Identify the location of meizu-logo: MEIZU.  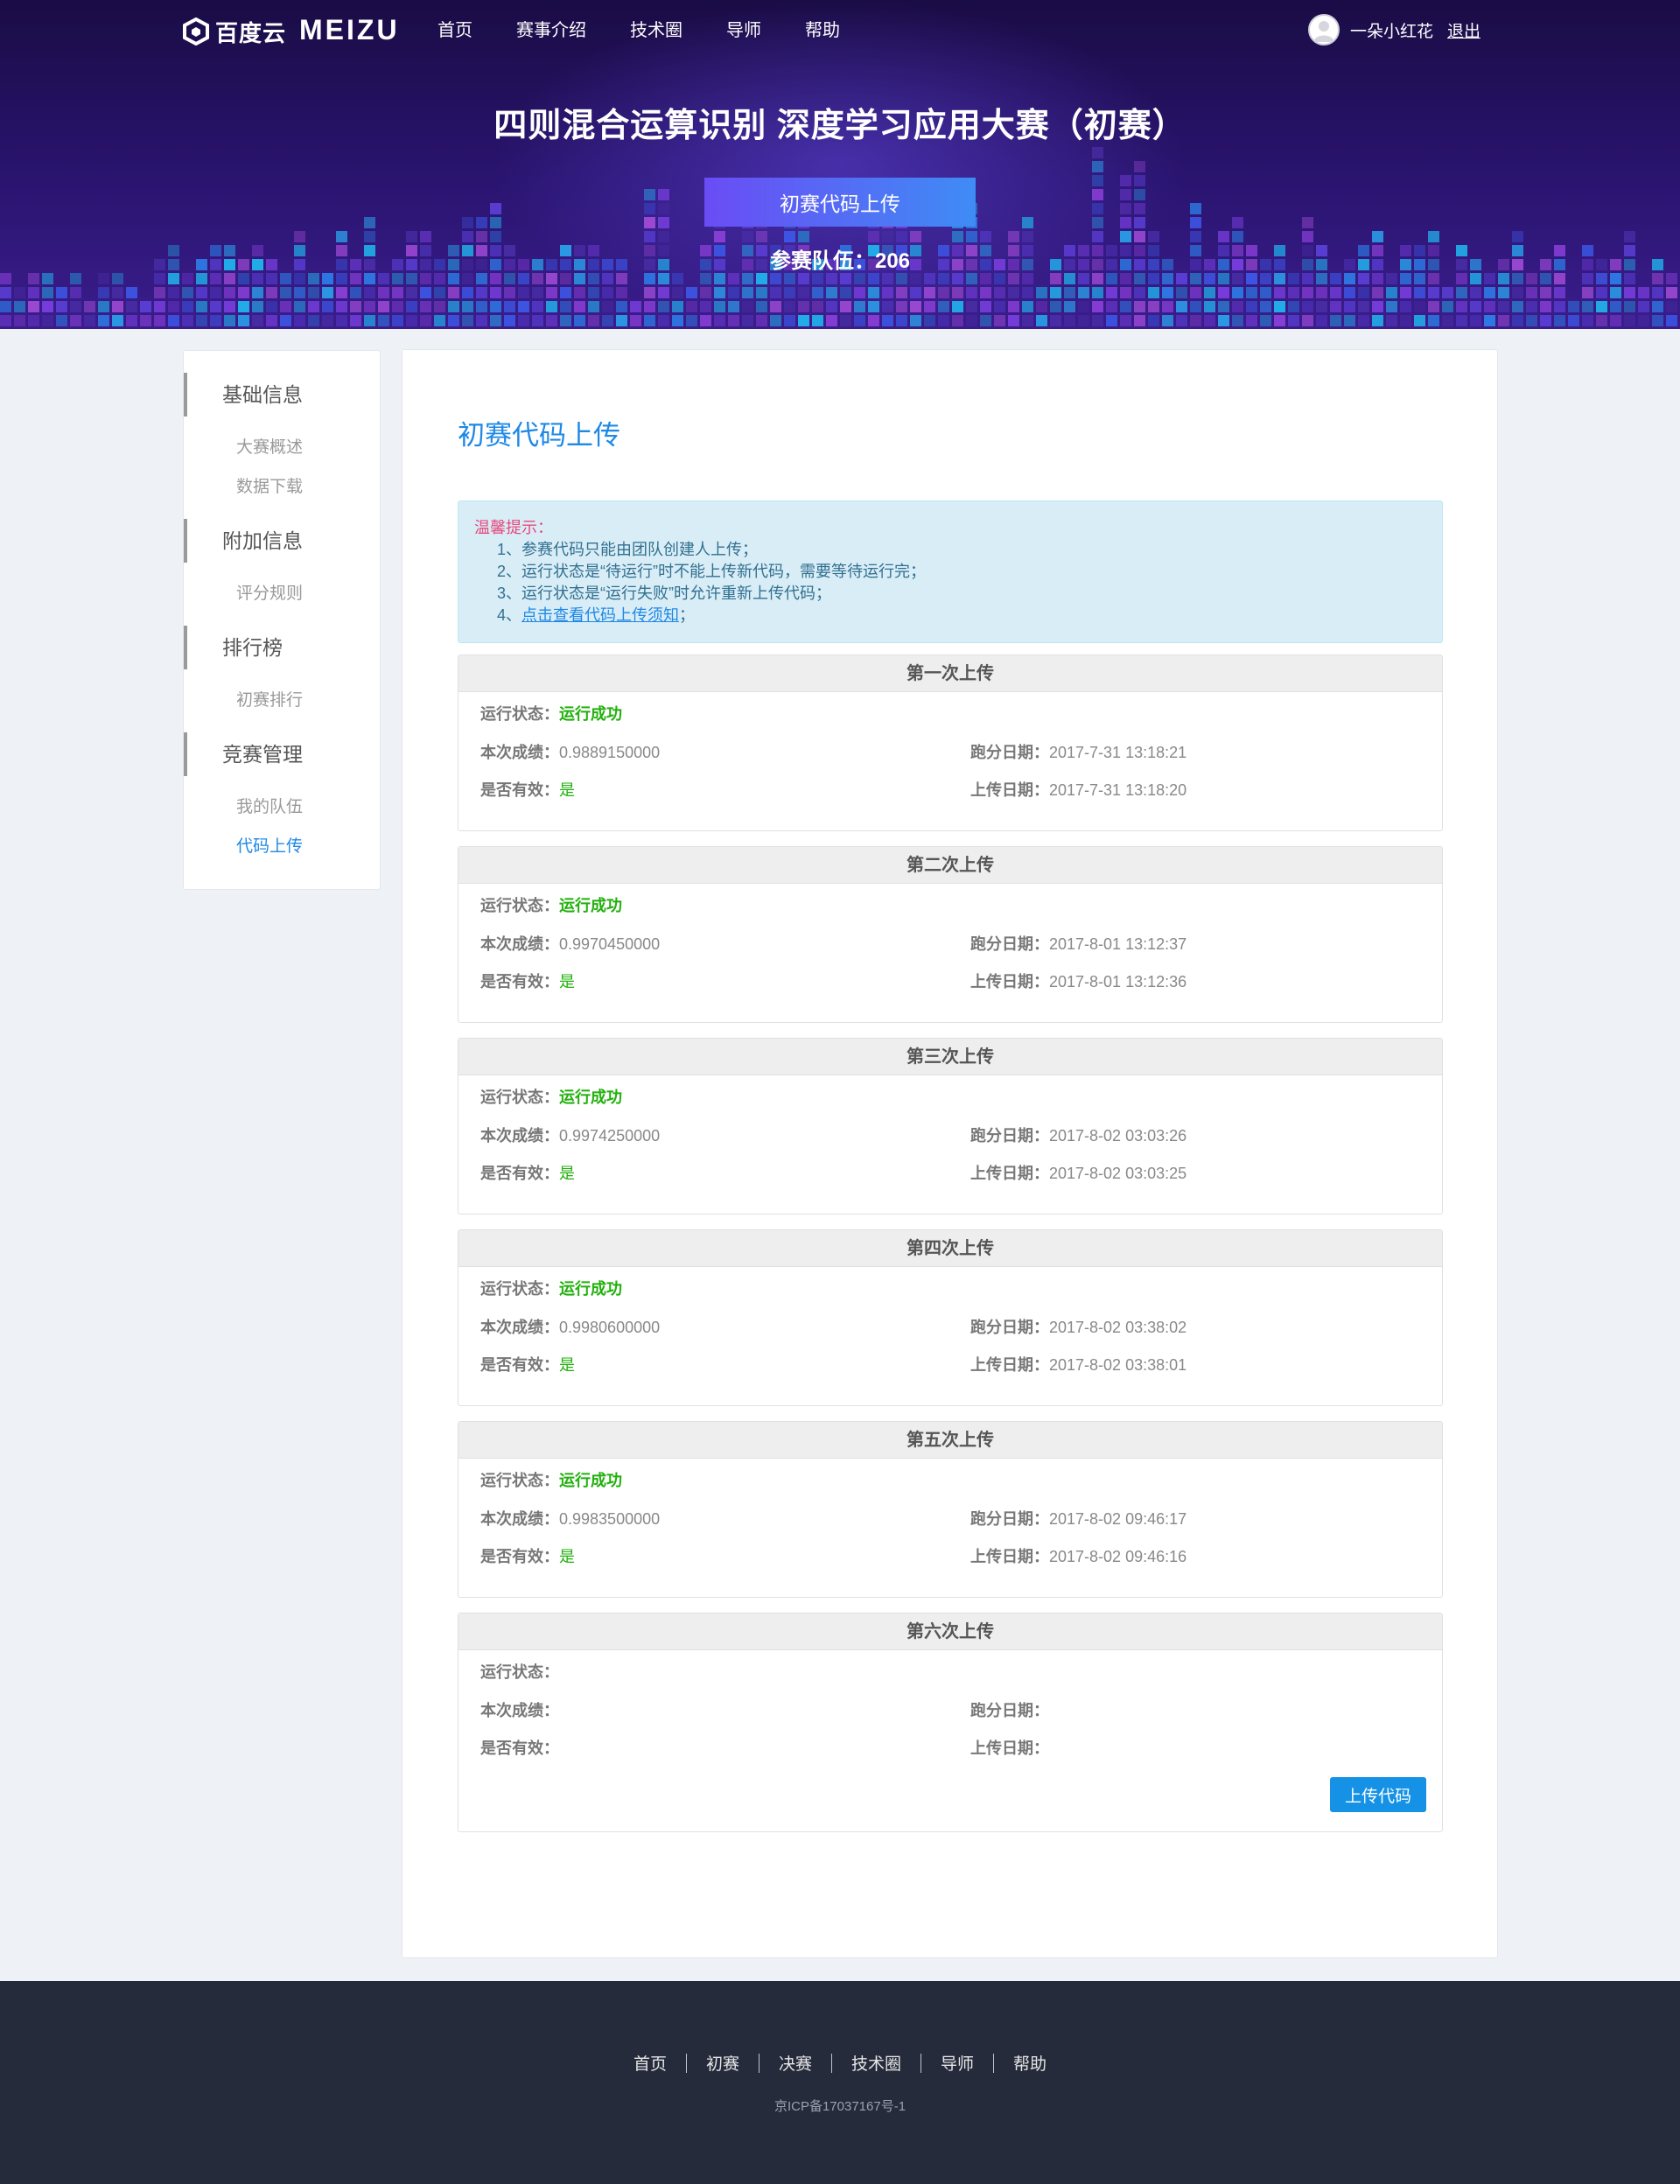
(349, 30).